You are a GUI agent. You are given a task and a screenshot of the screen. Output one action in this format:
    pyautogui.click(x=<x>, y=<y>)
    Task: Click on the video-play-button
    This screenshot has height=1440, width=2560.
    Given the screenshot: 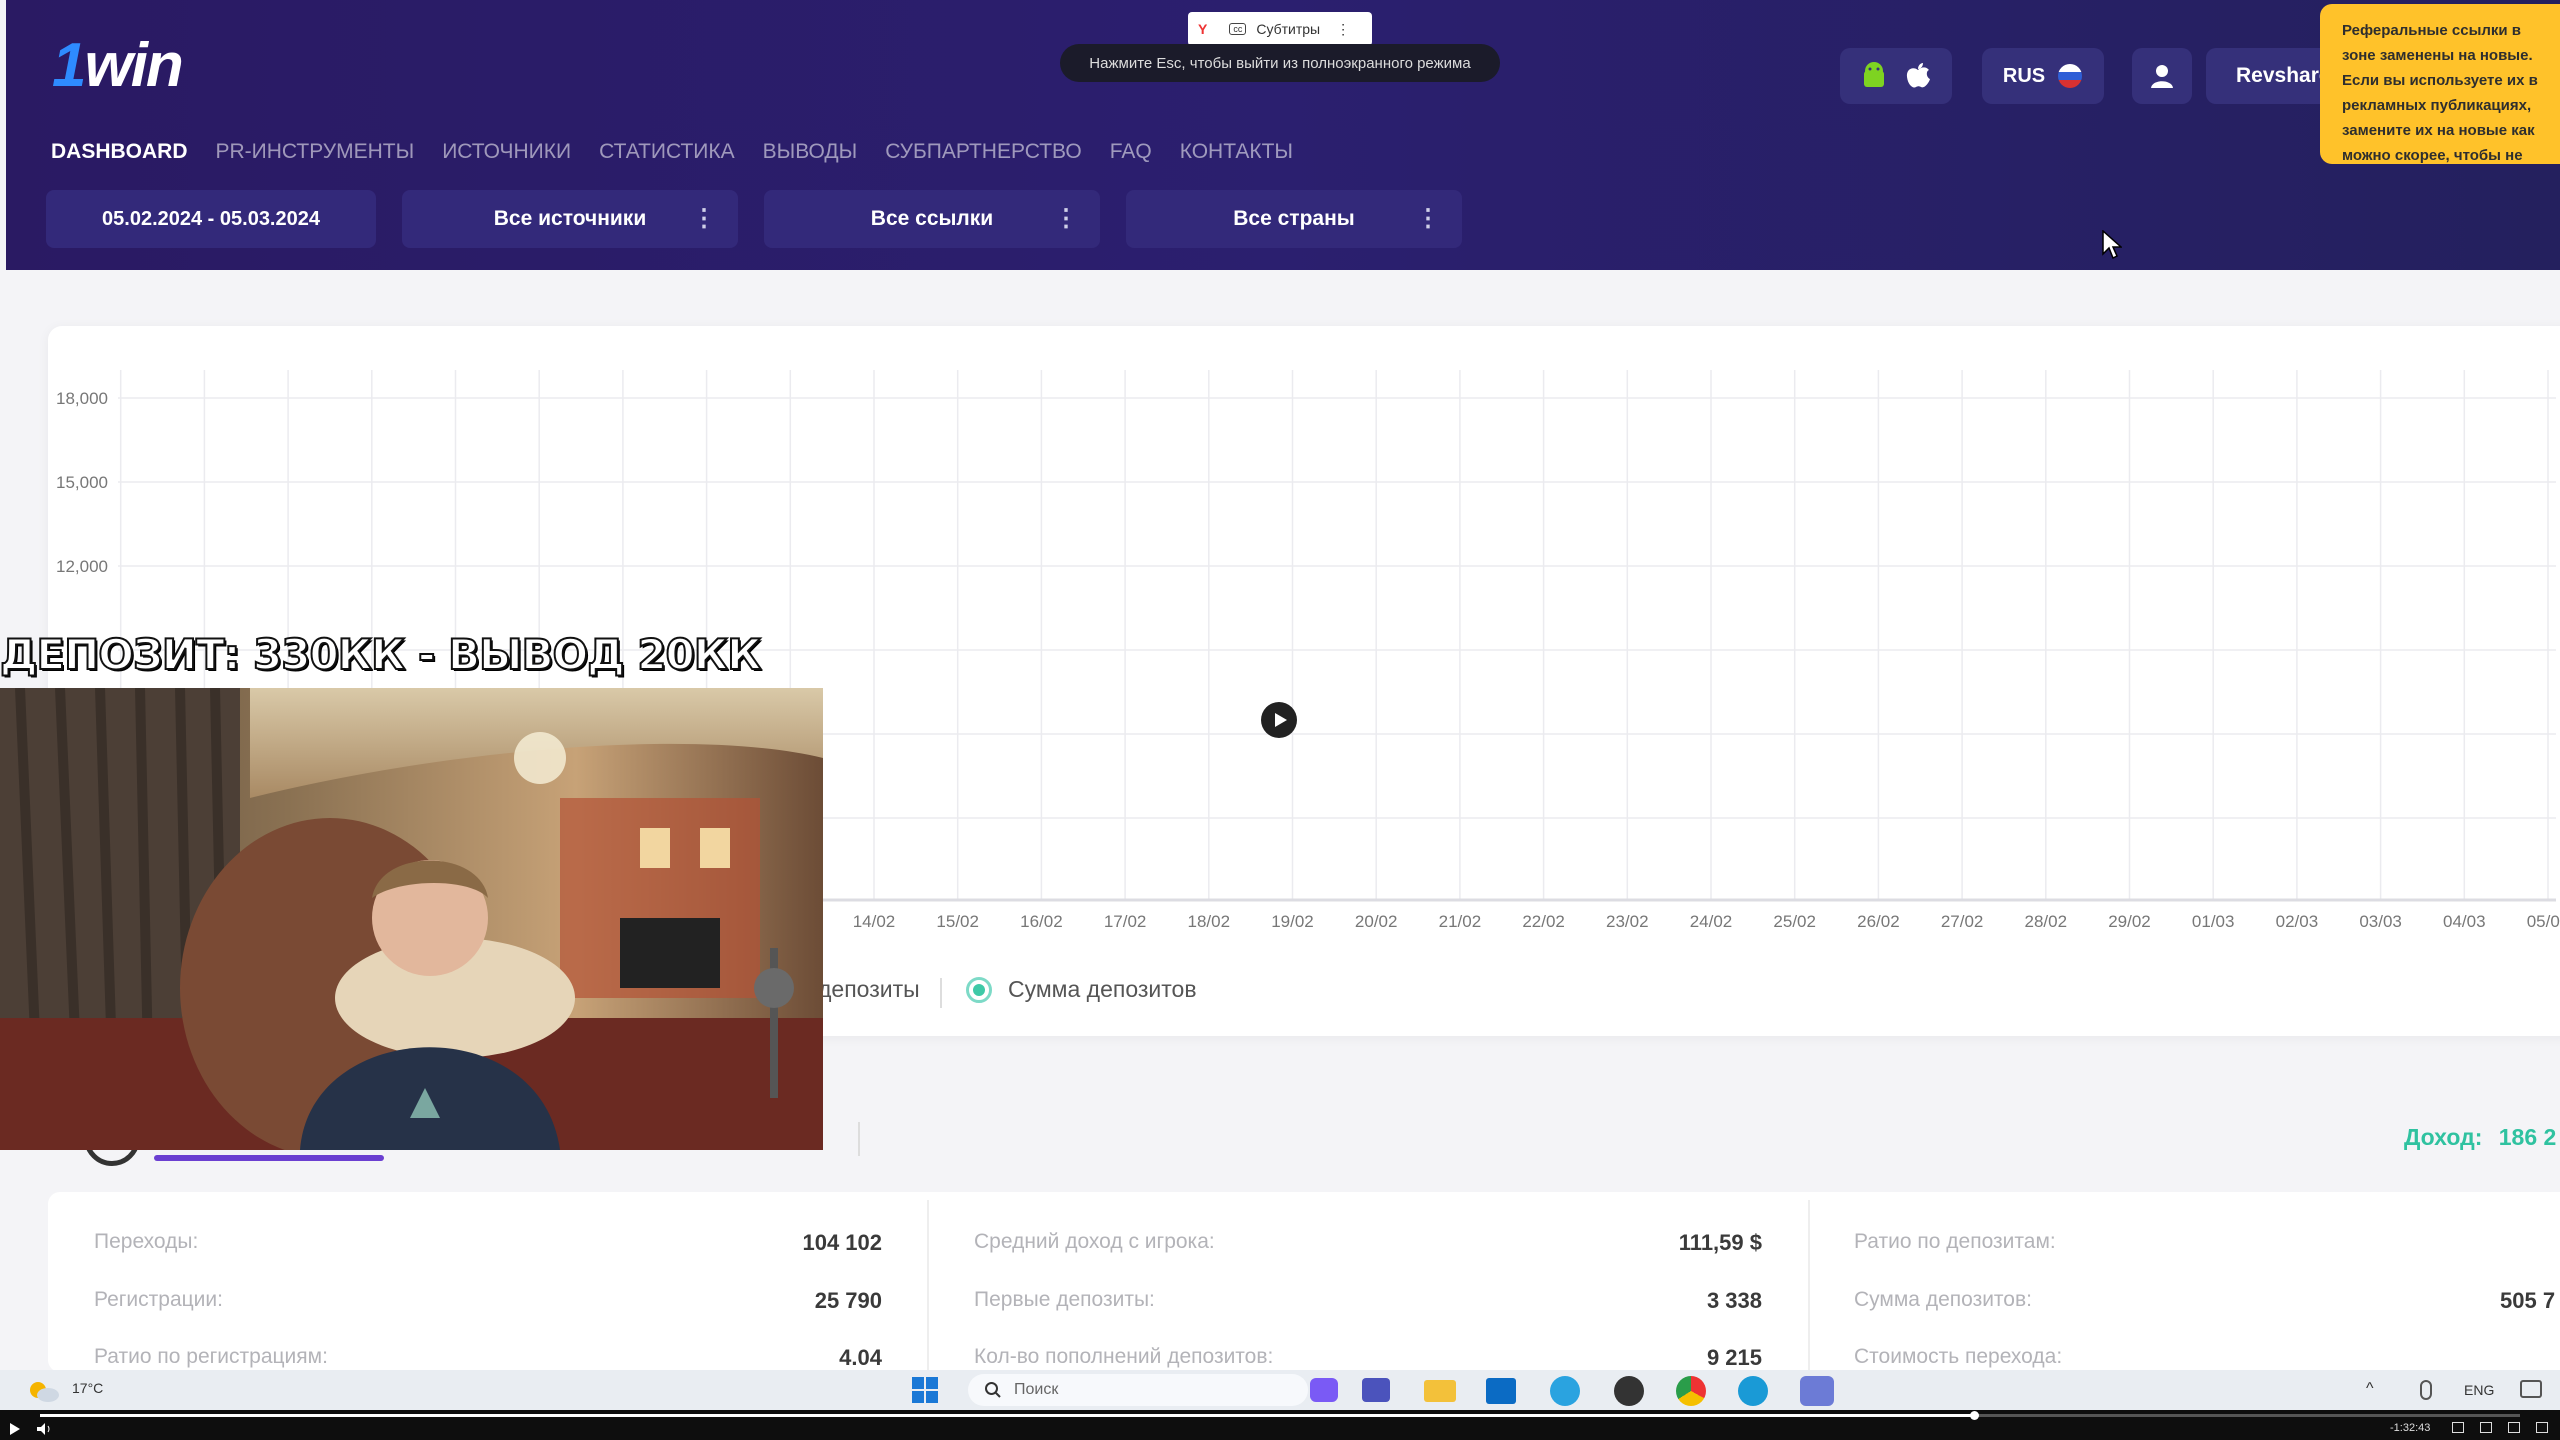 What is the action you would take?
    pyautogui.click(x=1279, y=720)
    